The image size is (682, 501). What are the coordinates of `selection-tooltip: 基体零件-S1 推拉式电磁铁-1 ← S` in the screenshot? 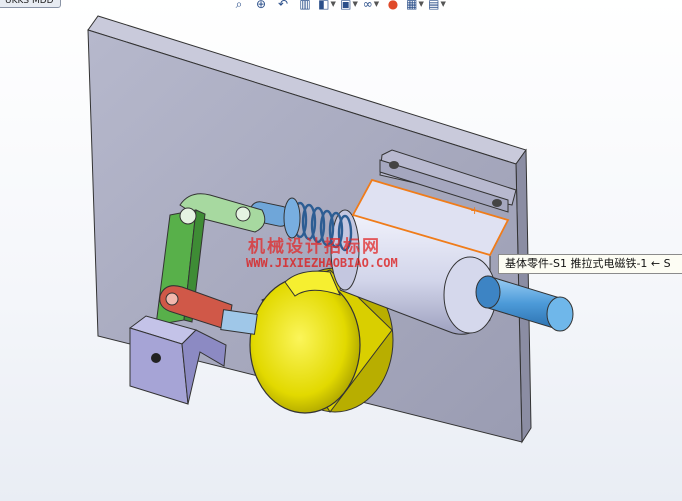 It's located at (590, 264).